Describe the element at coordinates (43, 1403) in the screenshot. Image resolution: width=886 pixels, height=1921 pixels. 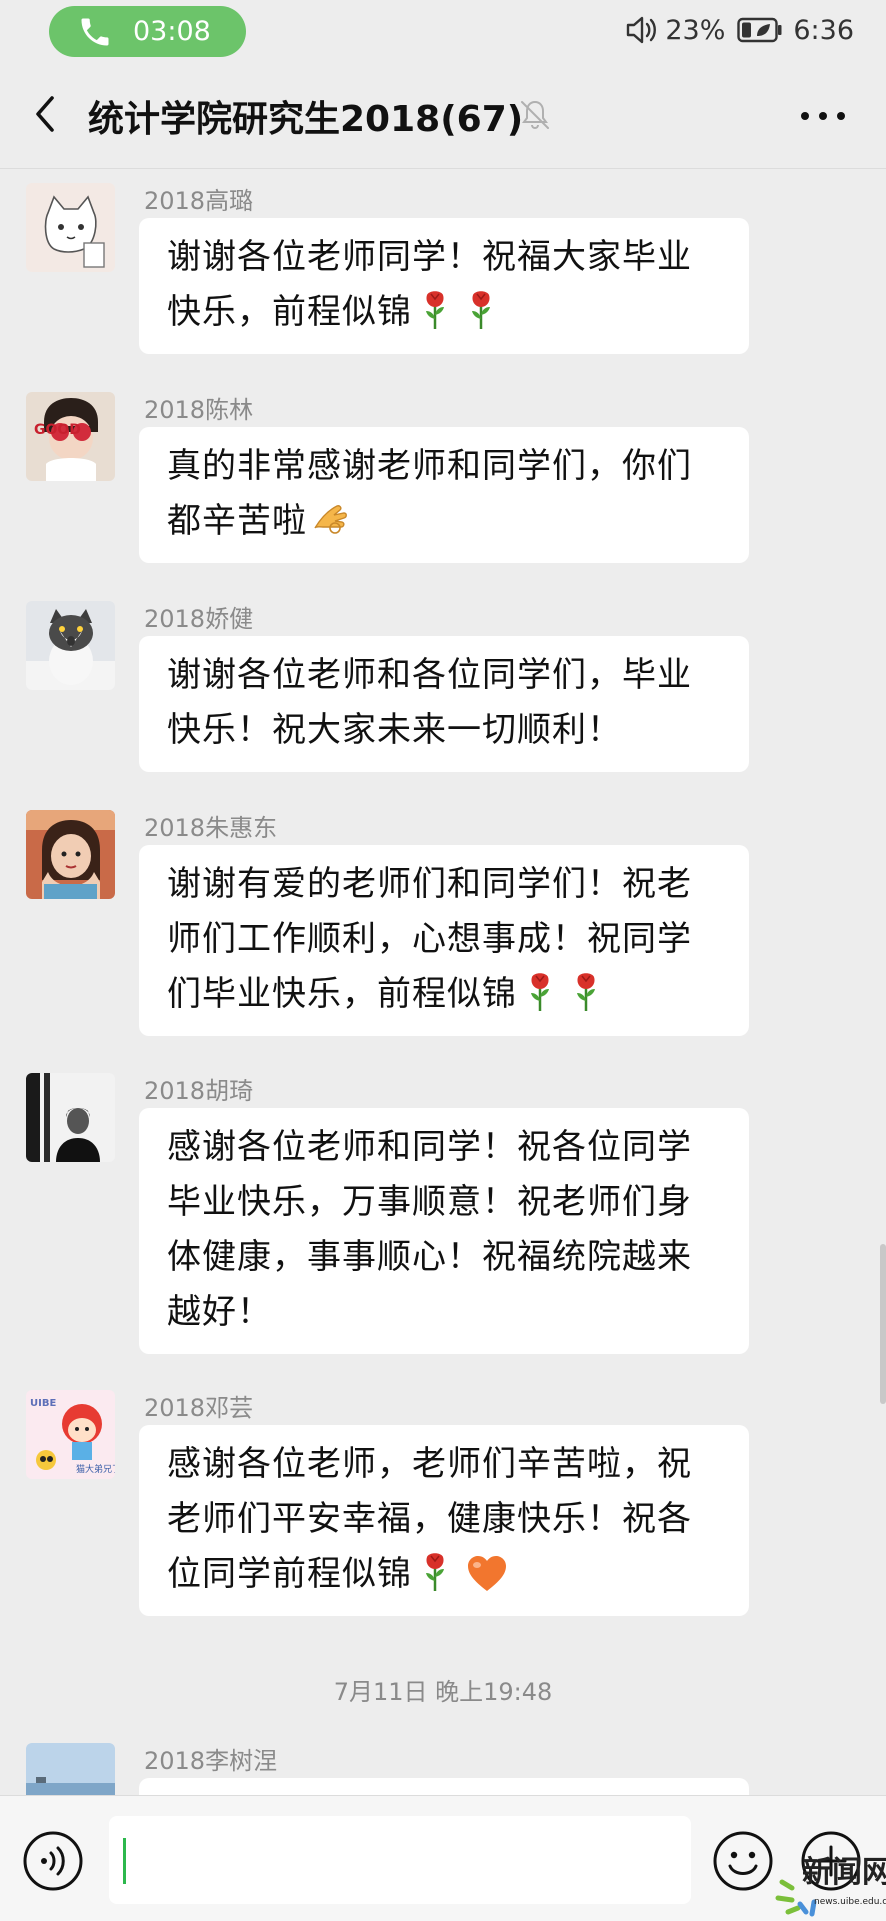
I see `avatar-text: UIBE` at that location.